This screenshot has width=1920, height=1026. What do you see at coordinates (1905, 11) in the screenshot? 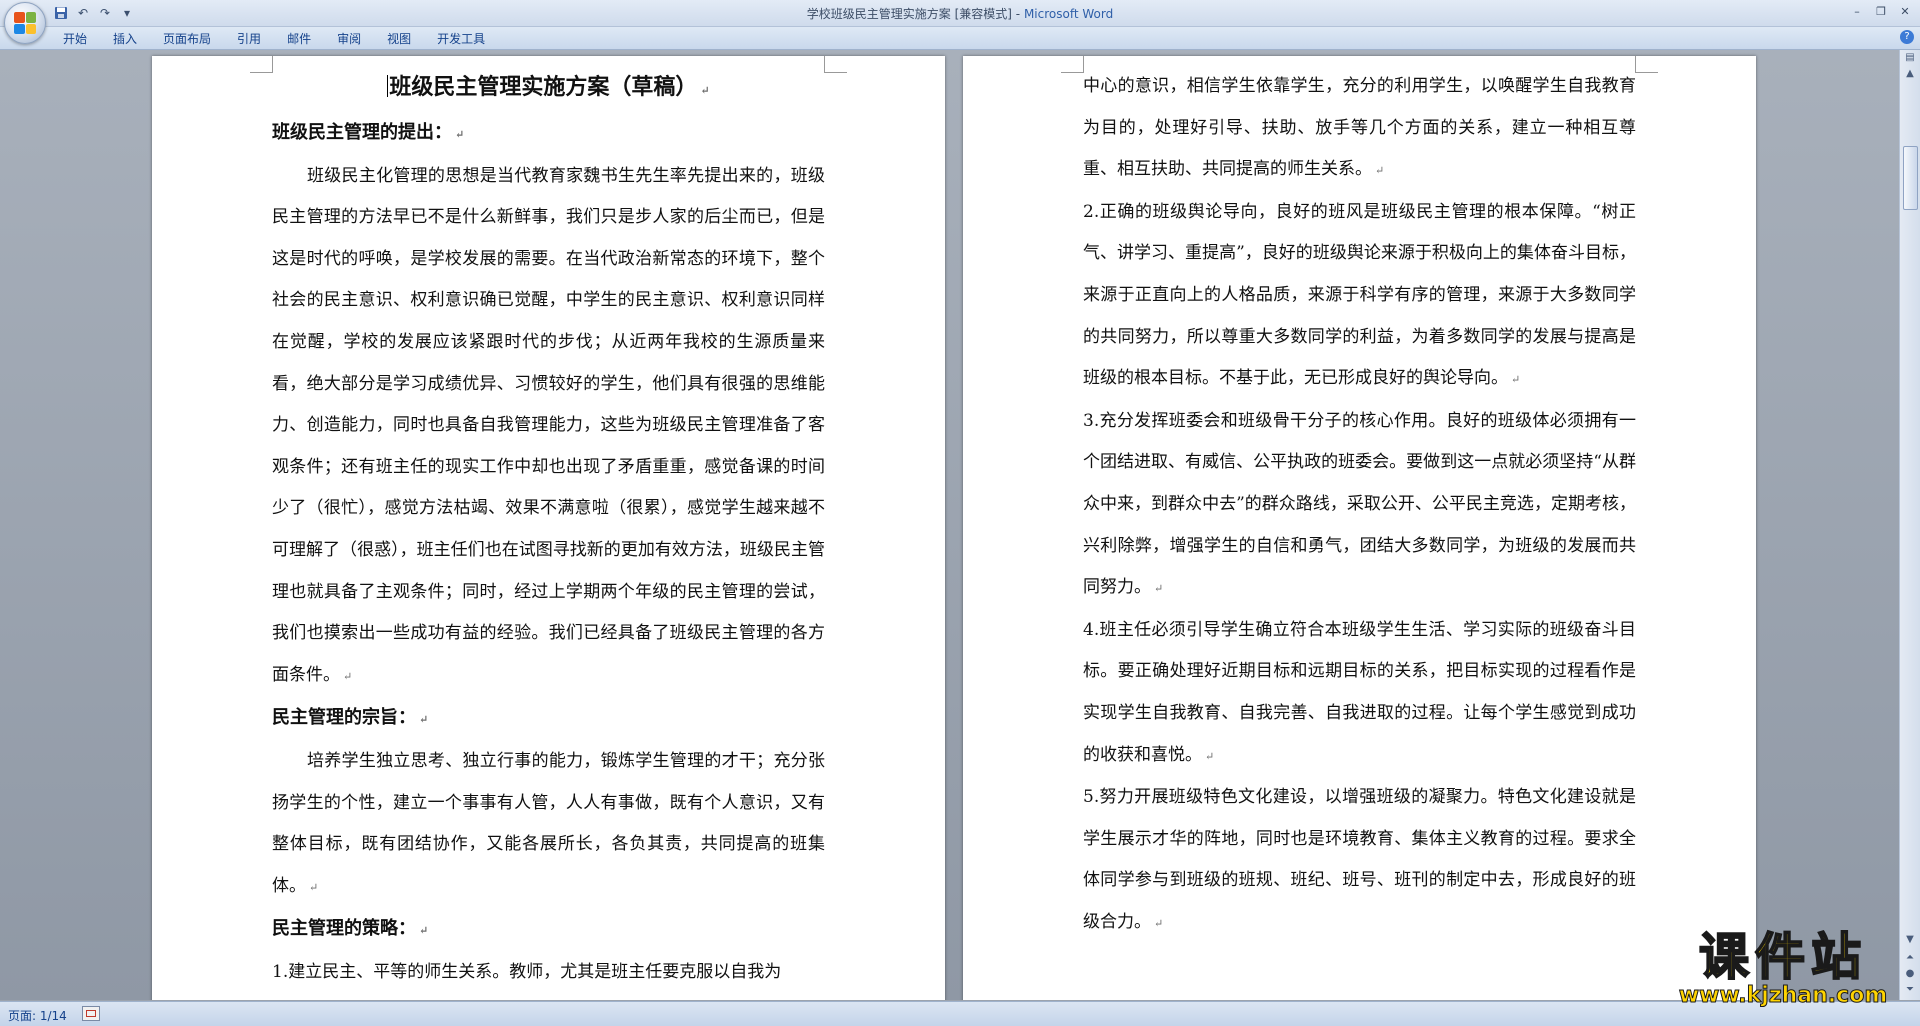
I see `close-icon: ✕` at bounding box center [1905, 11].